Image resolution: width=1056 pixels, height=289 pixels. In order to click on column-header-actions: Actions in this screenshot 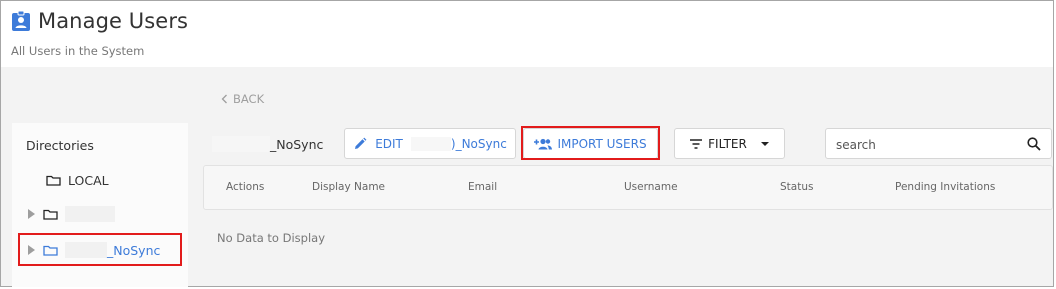, I will do `click(245, 187)`.